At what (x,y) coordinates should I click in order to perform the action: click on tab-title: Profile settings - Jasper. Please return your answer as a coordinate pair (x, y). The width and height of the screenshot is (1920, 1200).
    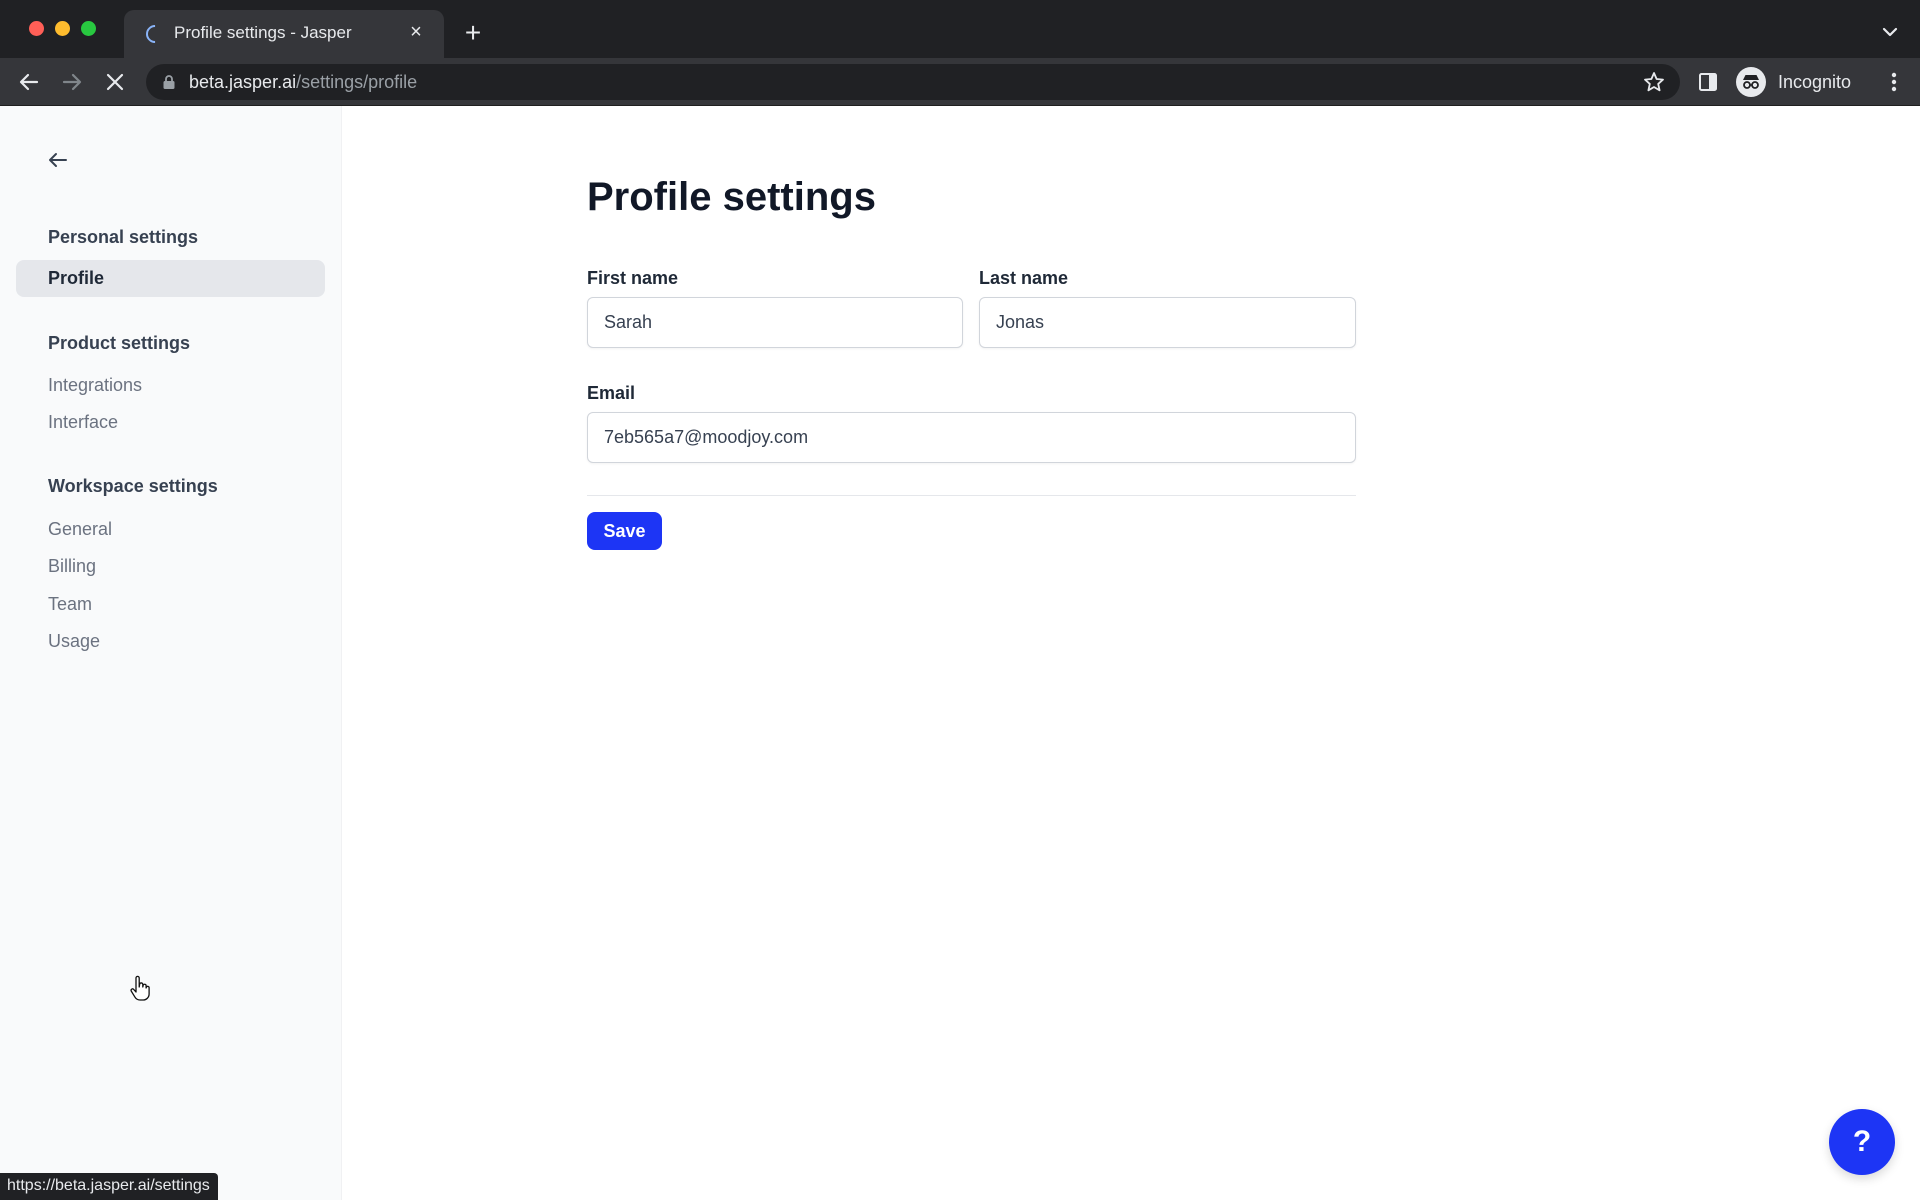
    Looking at the image, I should click on (263, 32).